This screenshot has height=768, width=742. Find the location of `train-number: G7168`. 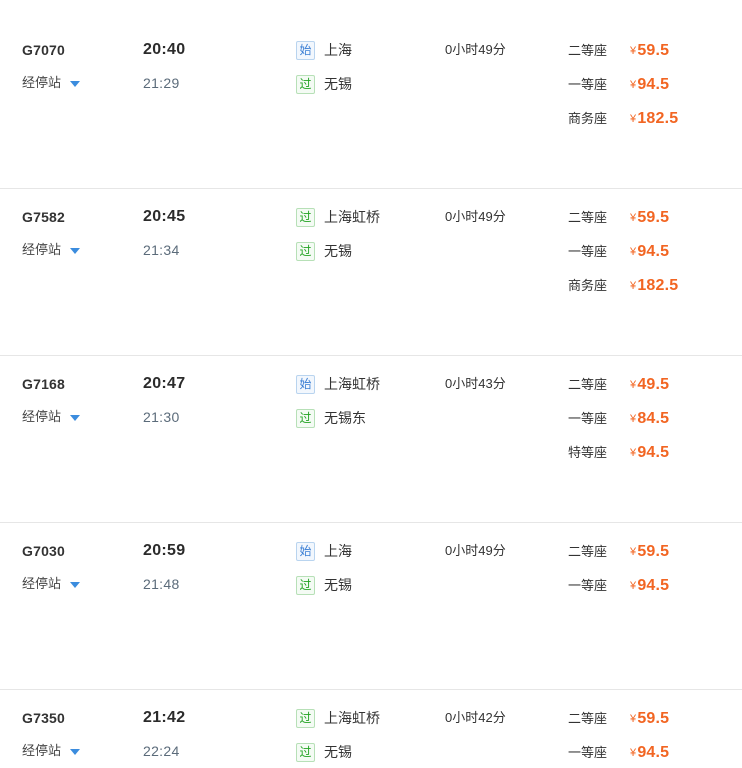

train-number: G7168 is located at coordinates (82, 384).